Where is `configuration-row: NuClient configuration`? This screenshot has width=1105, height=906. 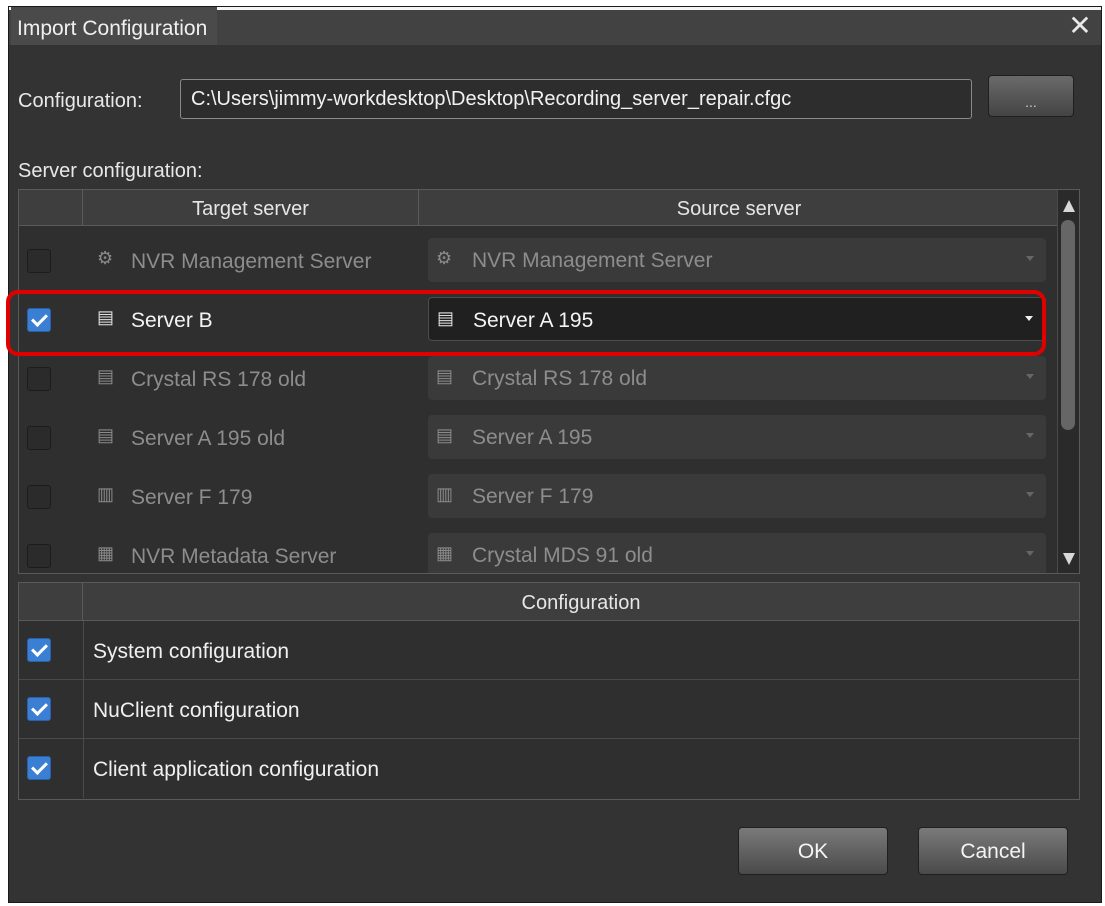
configuration-row: NuClient configuration is located at coordinates (549, 709).